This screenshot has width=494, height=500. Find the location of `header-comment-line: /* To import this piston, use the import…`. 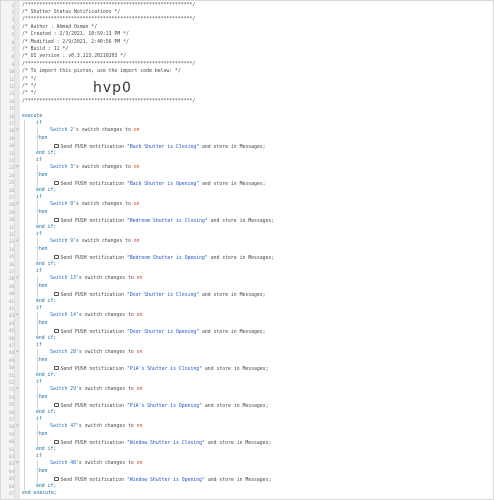

header-comment-line: /* To import this piston, use the import… is located at coordinates (256, 72).